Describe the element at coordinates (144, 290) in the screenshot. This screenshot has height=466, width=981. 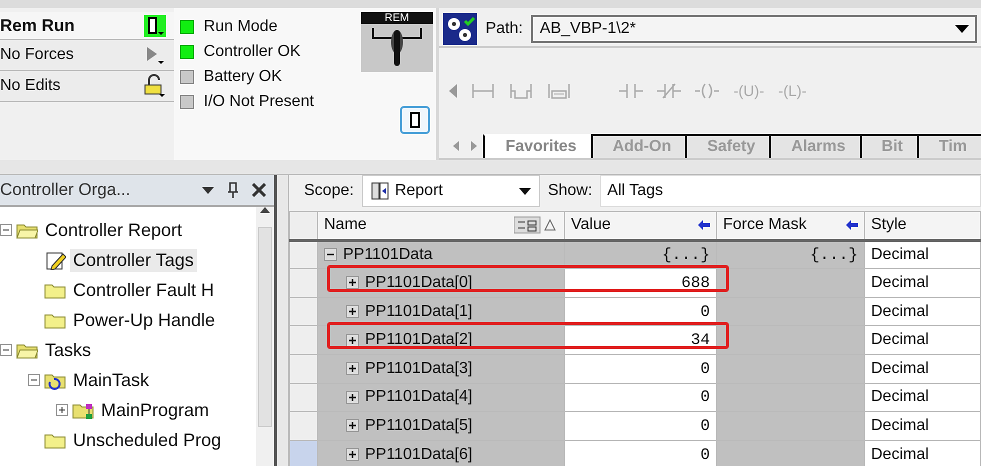
I see `tree-item: Controller Fault H` at that location.